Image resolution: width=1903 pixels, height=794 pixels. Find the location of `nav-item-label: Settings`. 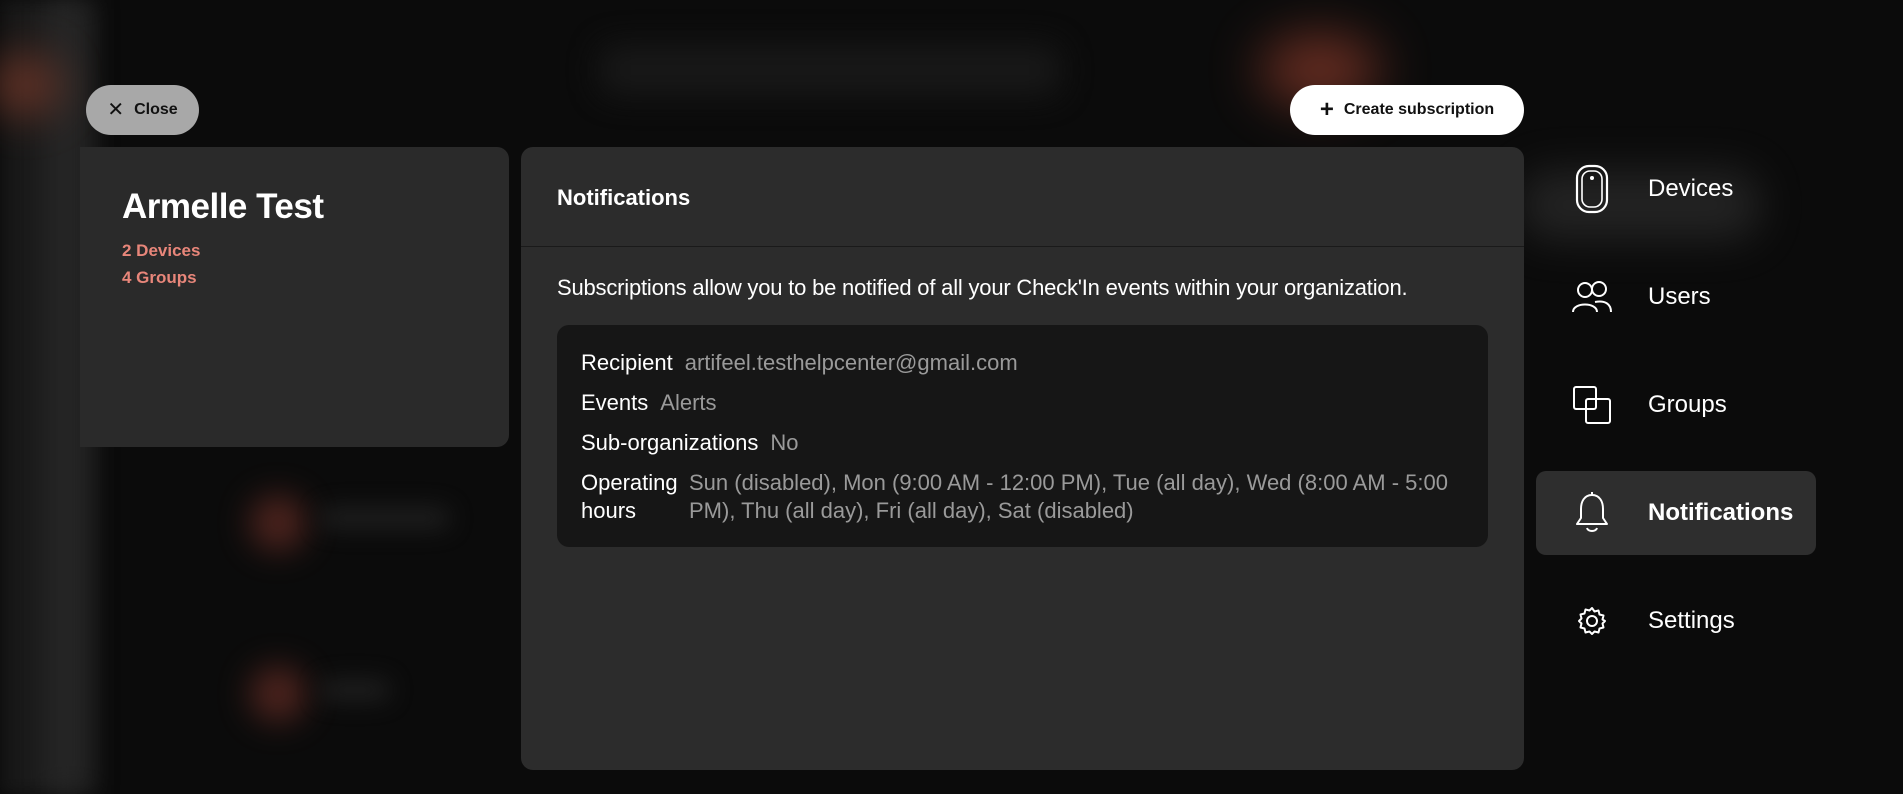

nav-item-label: Settings is located at coordinates (1691, 620).